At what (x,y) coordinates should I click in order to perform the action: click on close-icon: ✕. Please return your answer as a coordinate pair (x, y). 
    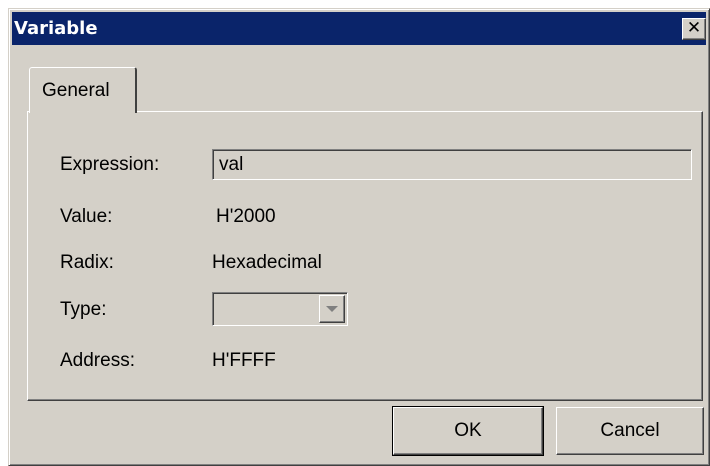
    Looking at the image, I should click on (694, 28).